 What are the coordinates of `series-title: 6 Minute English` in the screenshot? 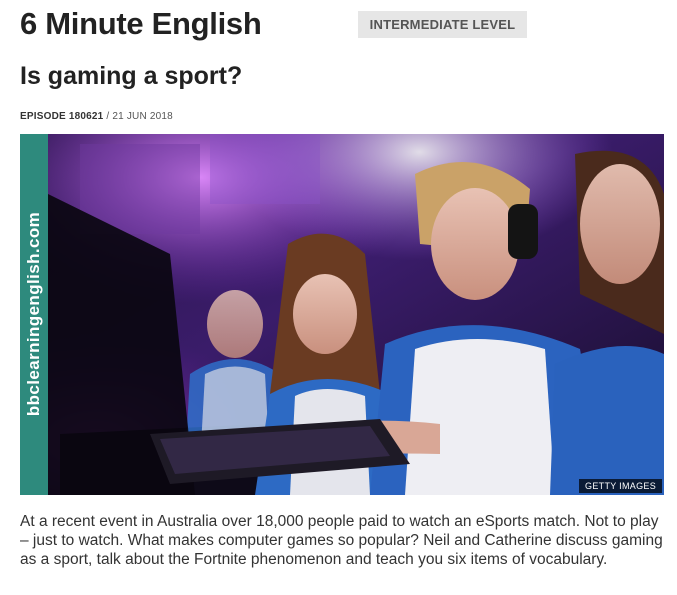 It's located at (141, 23).